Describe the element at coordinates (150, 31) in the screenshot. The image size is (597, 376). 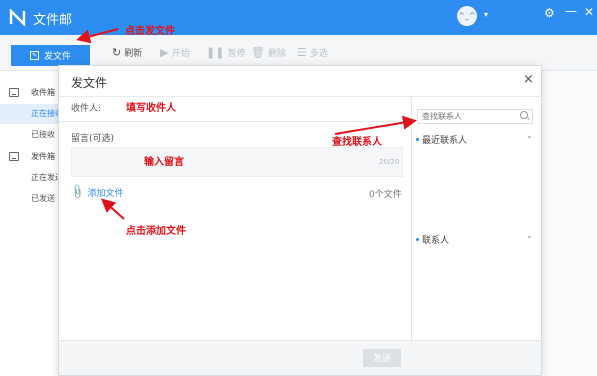
I see `annotation-click-send: 点击发文件` at that location.